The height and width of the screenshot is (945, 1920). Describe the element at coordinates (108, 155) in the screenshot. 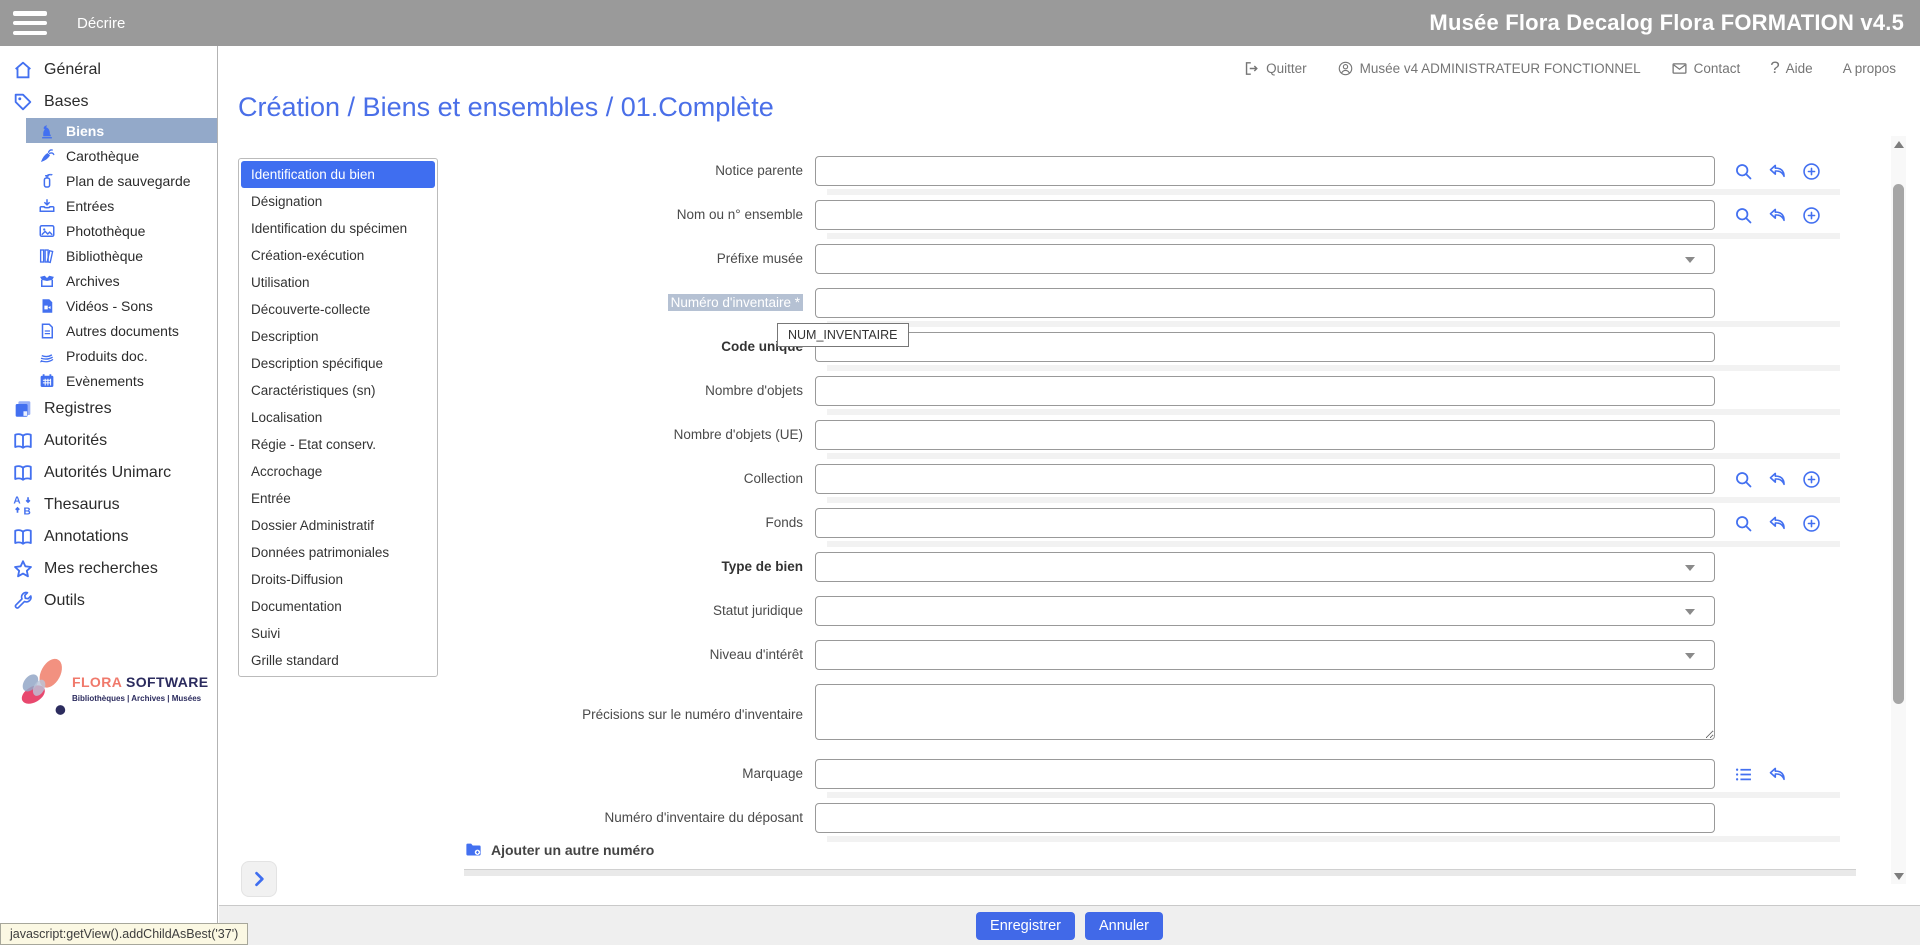

I see `sidebar-item-carotheque: Carothèque` at that location.